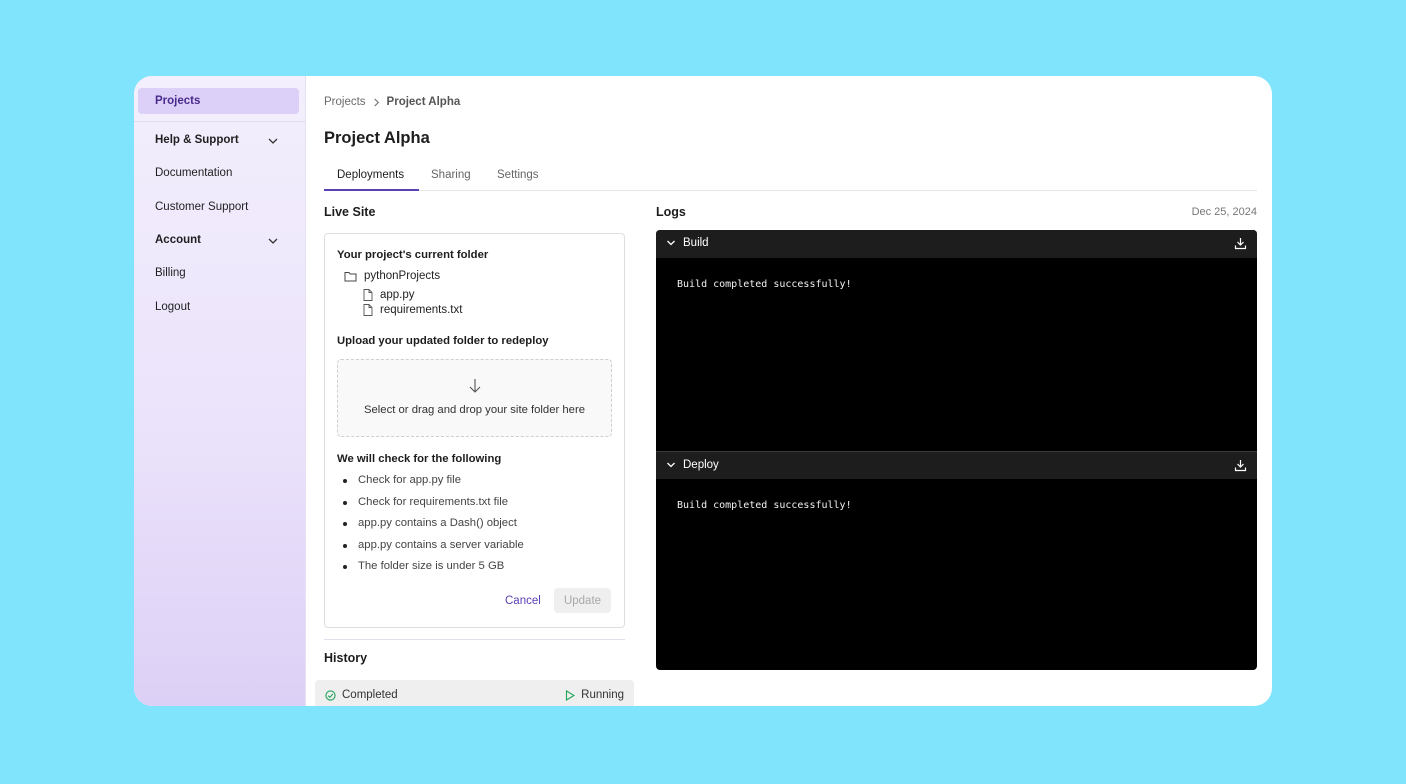 This screenshot has width=1406, height=784. What do you see at coordinates (443, 341) in the screenshot?
I see `upload-heading: Upload your updated folder to redeploy` at bounding box center [443, 341].